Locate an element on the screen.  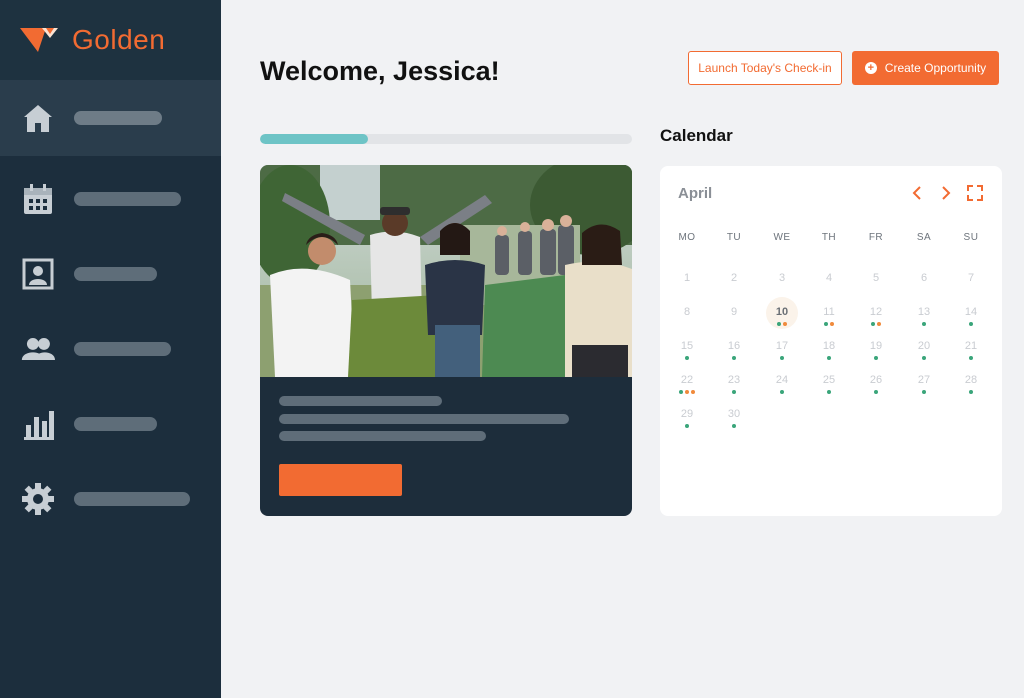
calendar-day: 4 is located at coordinates (829, 282).